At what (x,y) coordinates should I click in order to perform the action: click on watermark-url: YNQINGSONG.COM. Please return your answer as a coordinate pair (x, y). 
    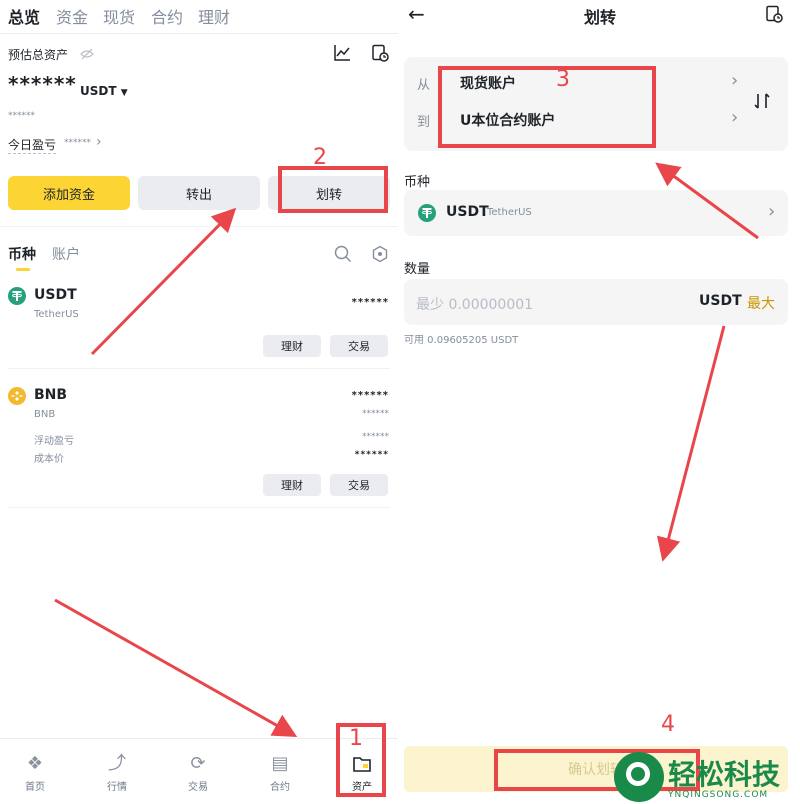
    Looking at the image, I should click on (718, 795).